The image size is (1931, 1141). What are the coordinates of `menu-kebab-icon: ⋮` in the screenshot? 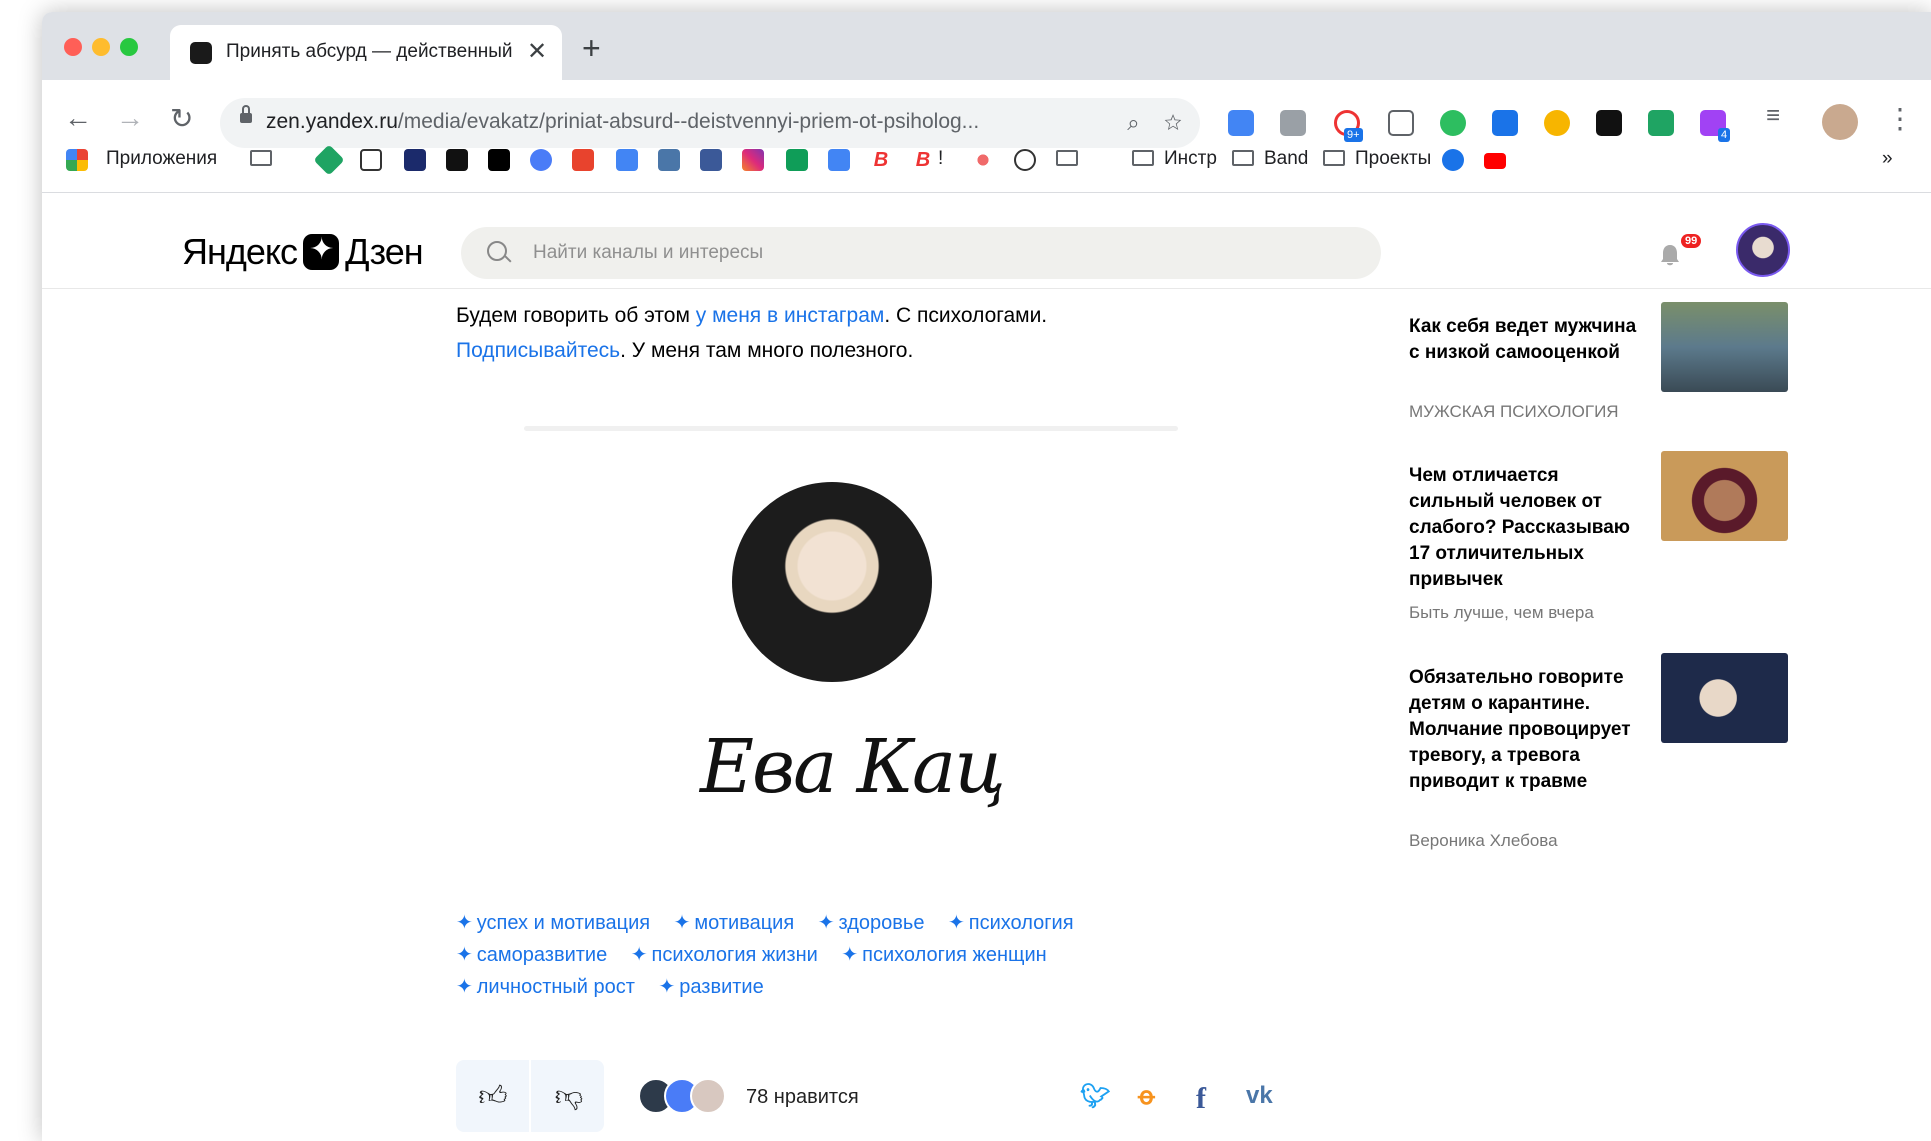 It's located at (1900, 118).